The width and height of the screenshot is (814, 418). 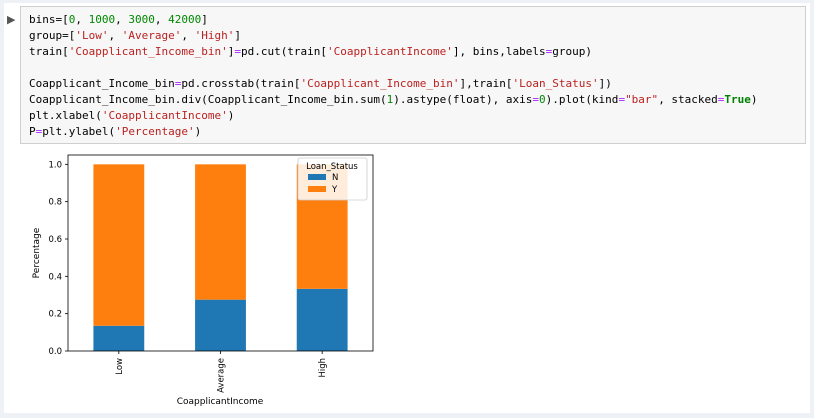 What do you see at coordinates (55, 203) in the screenshot?
I see `y-tick-label: 0.8` at bounding box center [55, 203].